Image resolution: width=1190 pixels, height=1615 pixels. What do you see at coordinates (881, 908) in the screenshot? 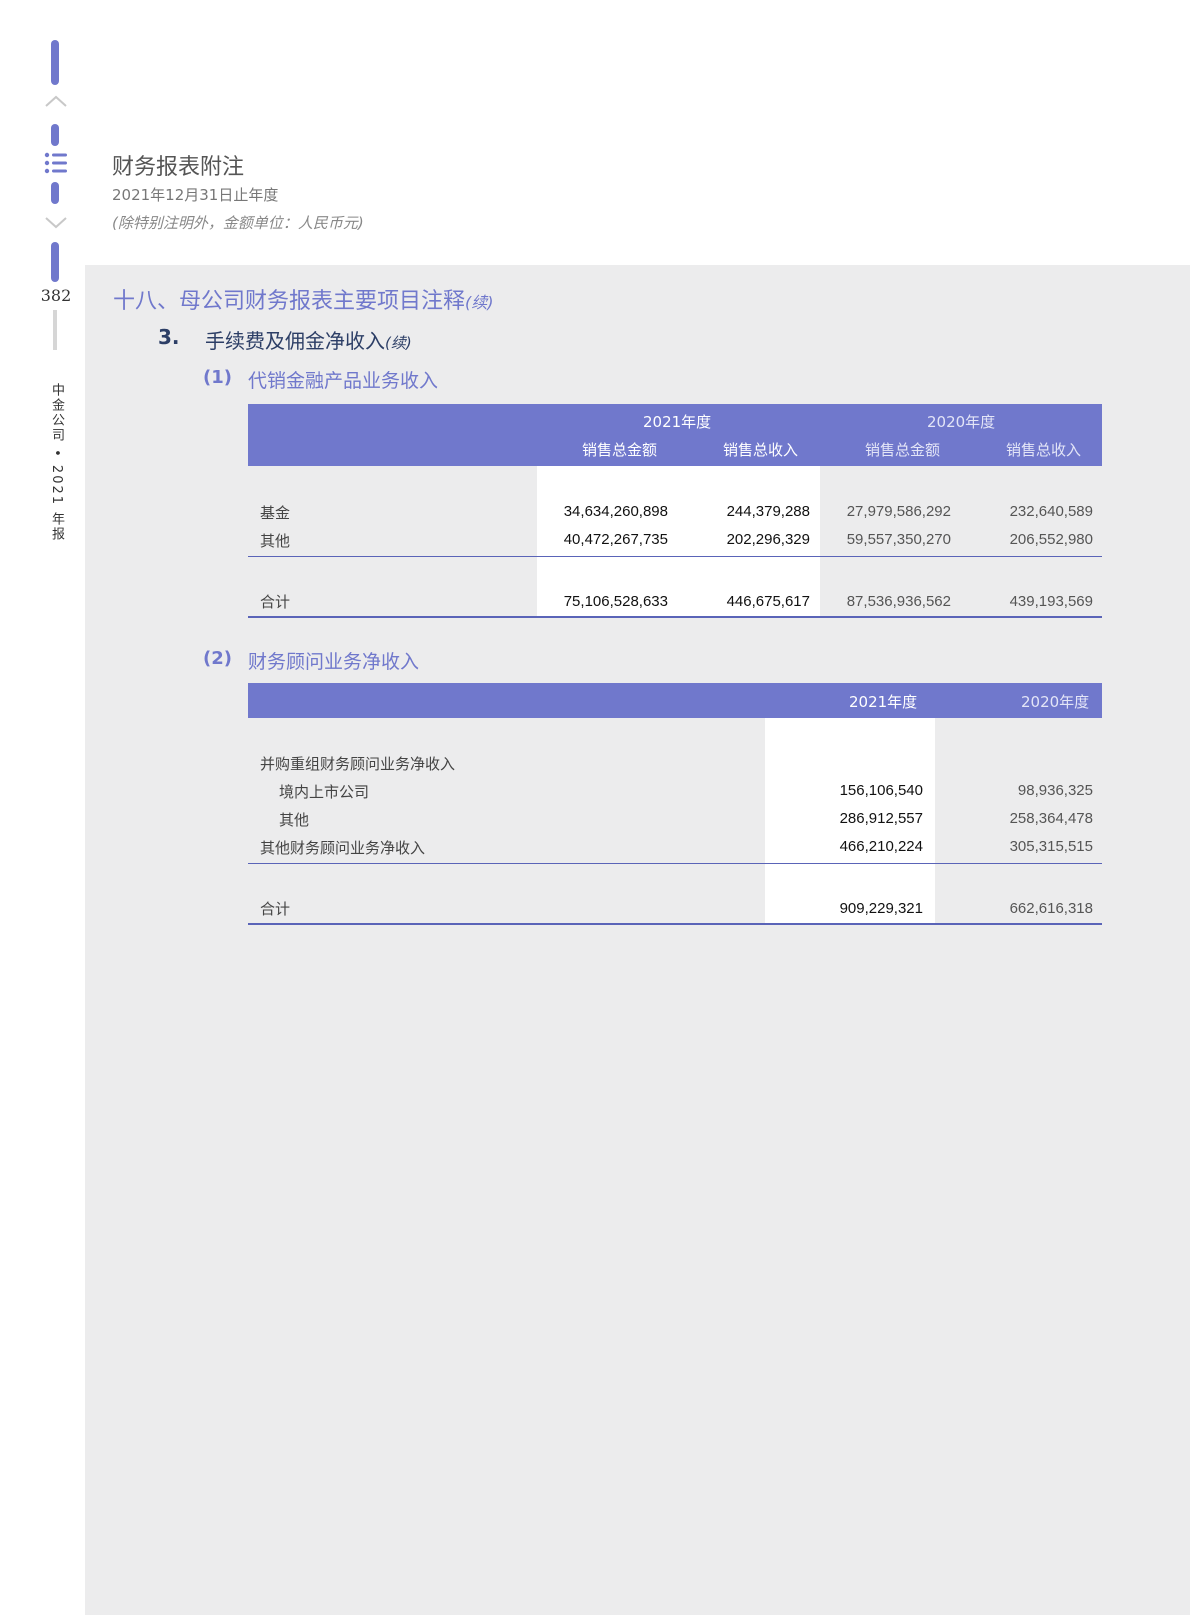
I see `table2-total-cell: 909,229,321` at bounding box center [881, 908].